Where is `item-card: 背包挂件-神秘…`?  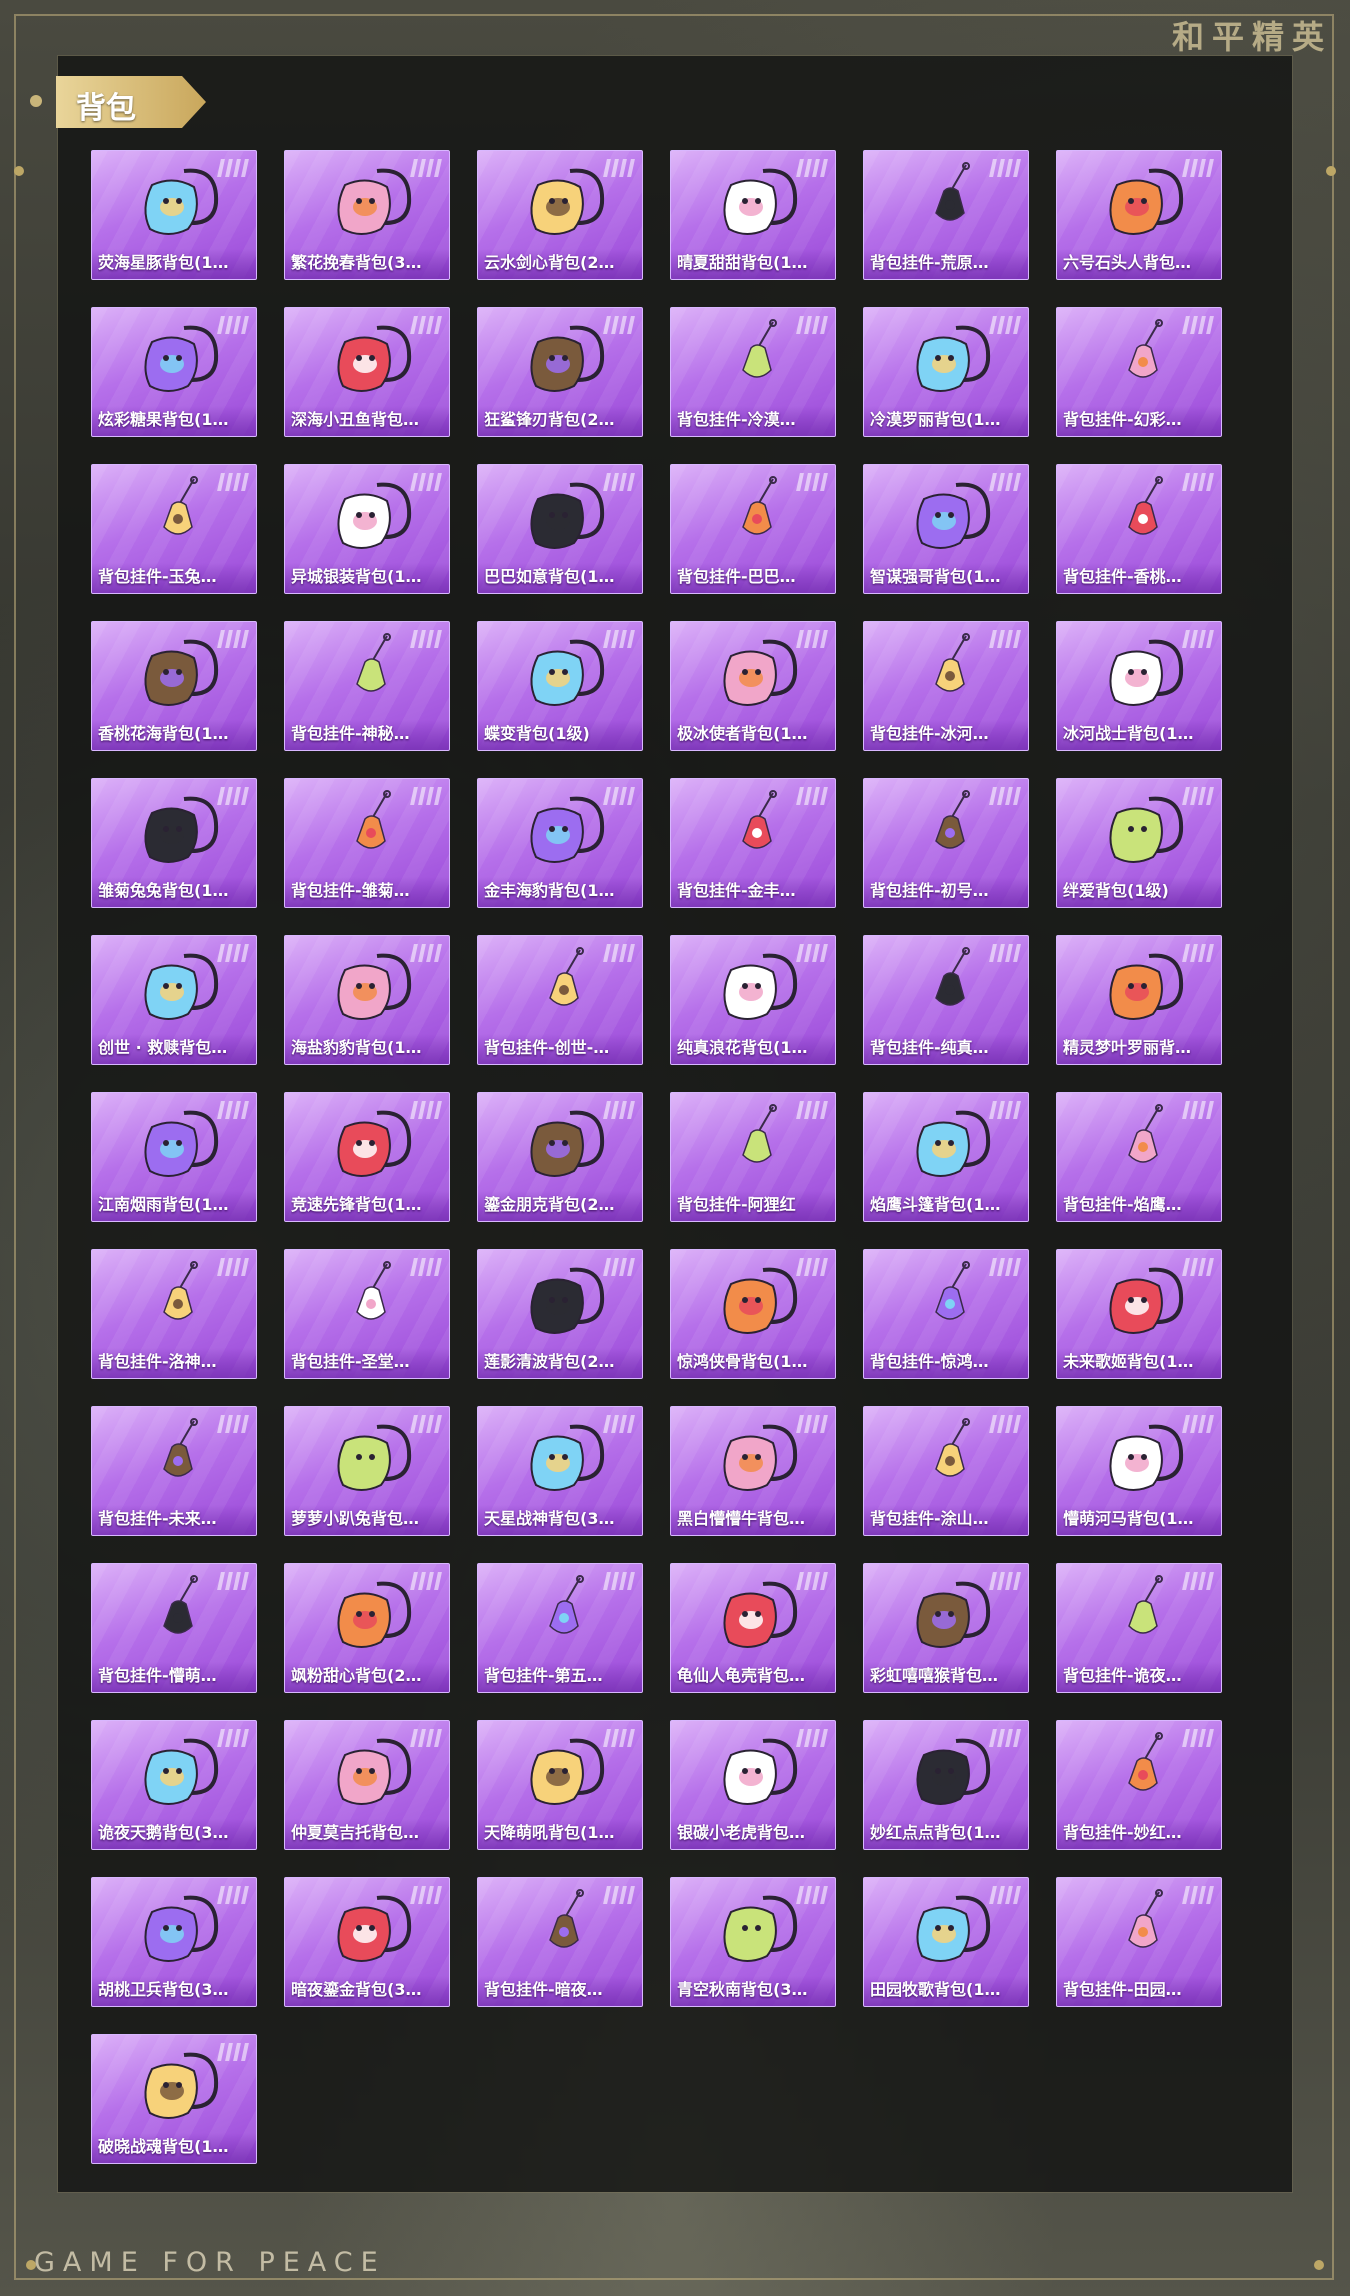
item-card: 背包挂件-神秘… is located at coordinates (367, 686).